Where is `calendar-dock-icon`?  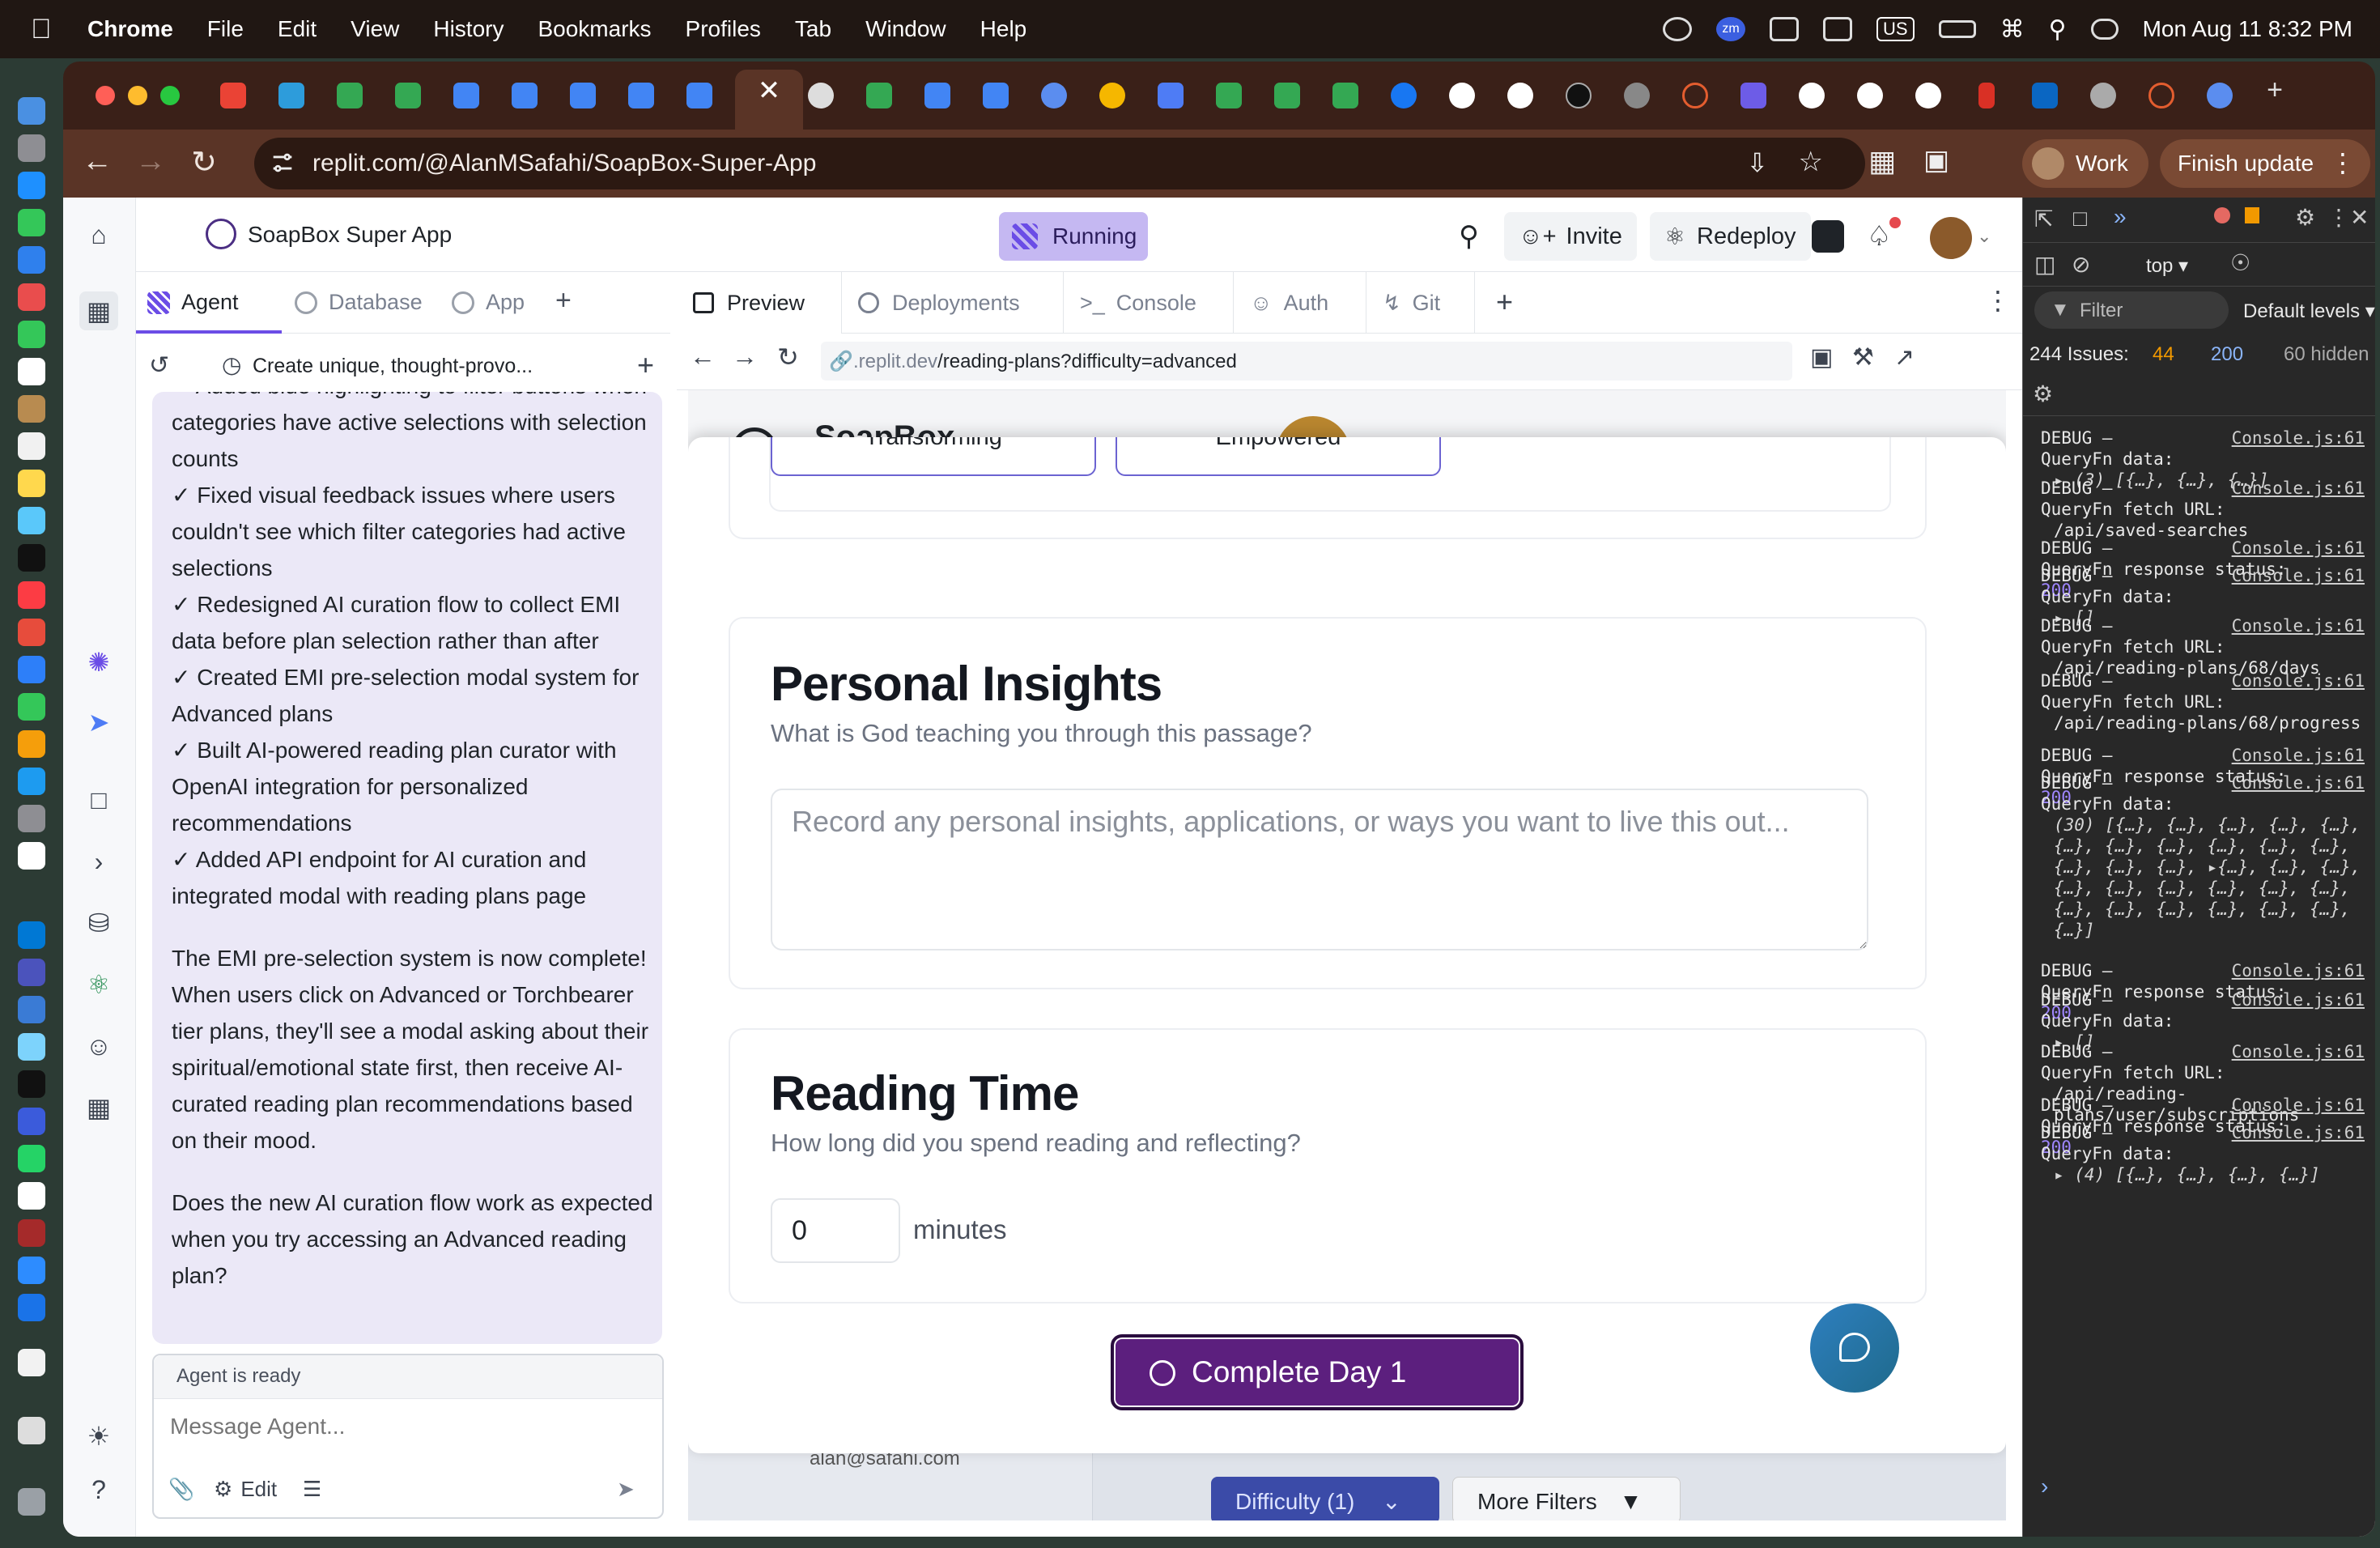
calendar-dock-icon is located at coordinates (32, 372).